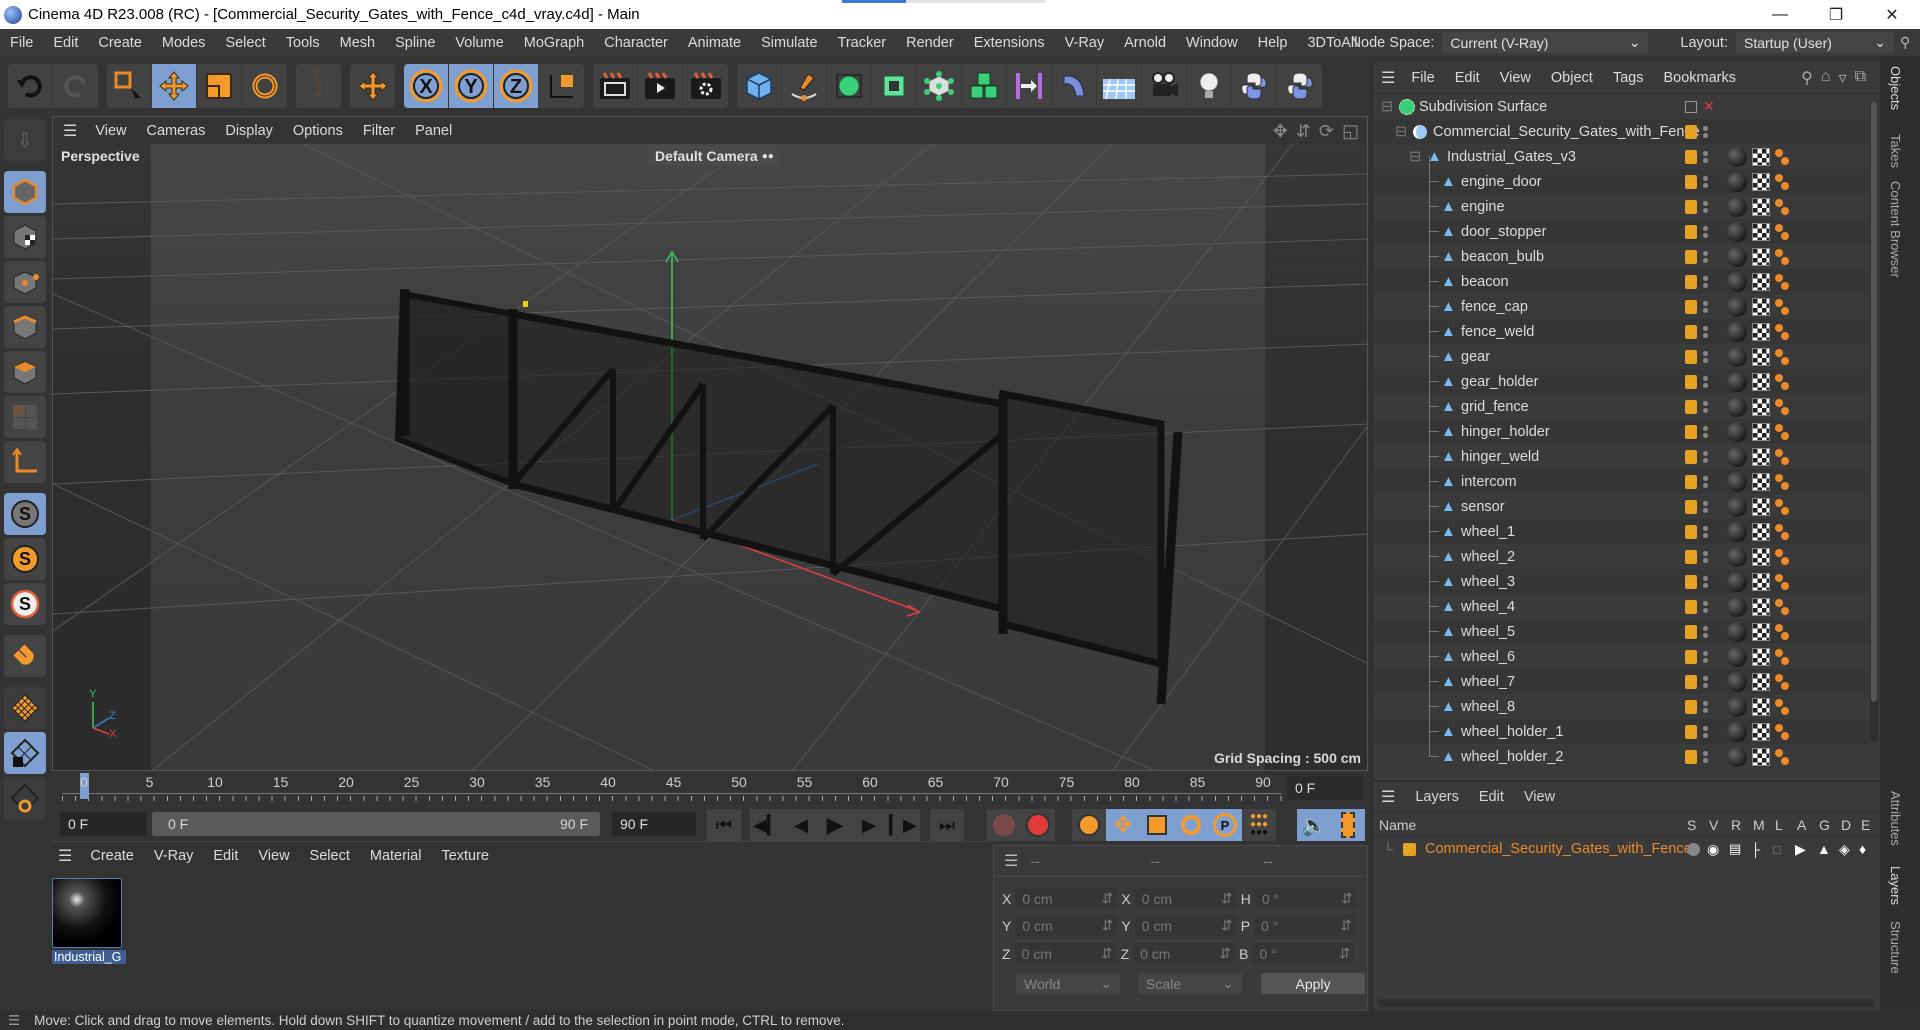  Describe the element at coordinates (1807, 78) in the screenshot. I see `search-icon: ⚲` at that location.